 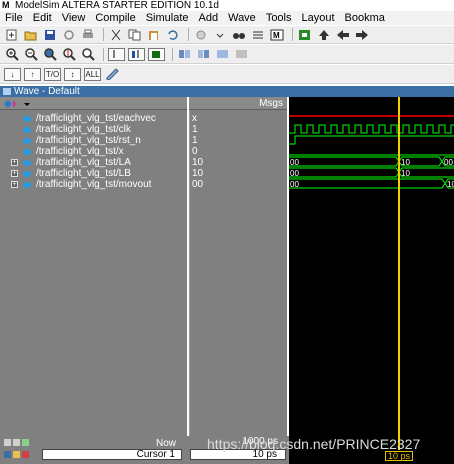 I want to click on msgs-header: Msgs, so click(x=238, y=103).